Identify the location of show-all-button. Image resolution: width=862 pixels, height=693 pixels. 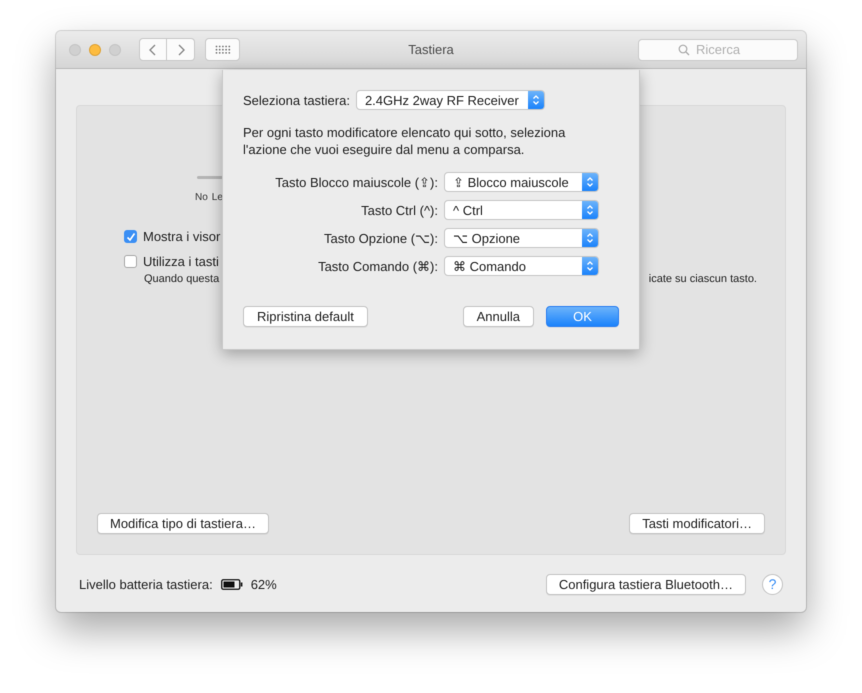
(222, 49).